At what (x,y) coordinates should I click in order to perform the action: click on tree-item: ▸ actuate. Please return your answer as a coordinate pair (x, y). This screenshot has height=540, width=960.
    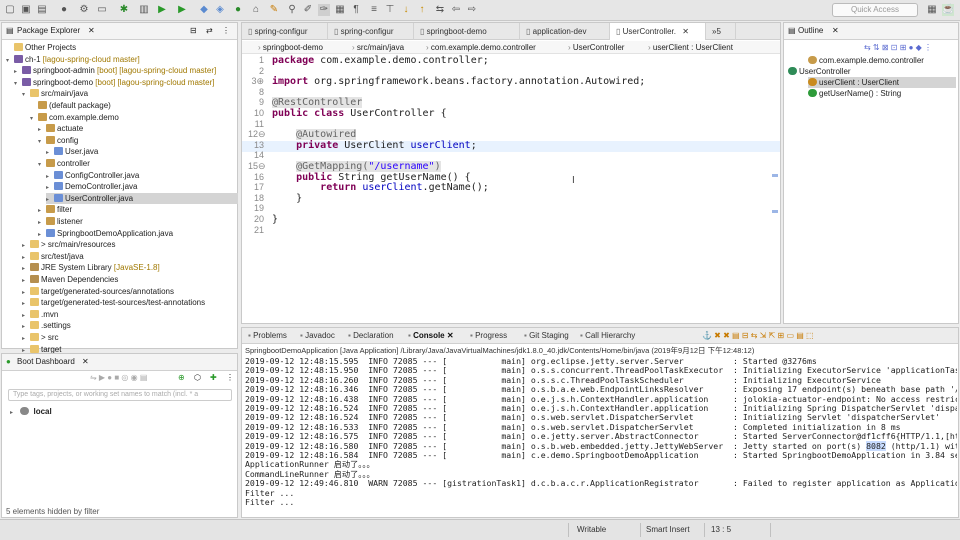
    Looking at the image, I should click on (60, 128).